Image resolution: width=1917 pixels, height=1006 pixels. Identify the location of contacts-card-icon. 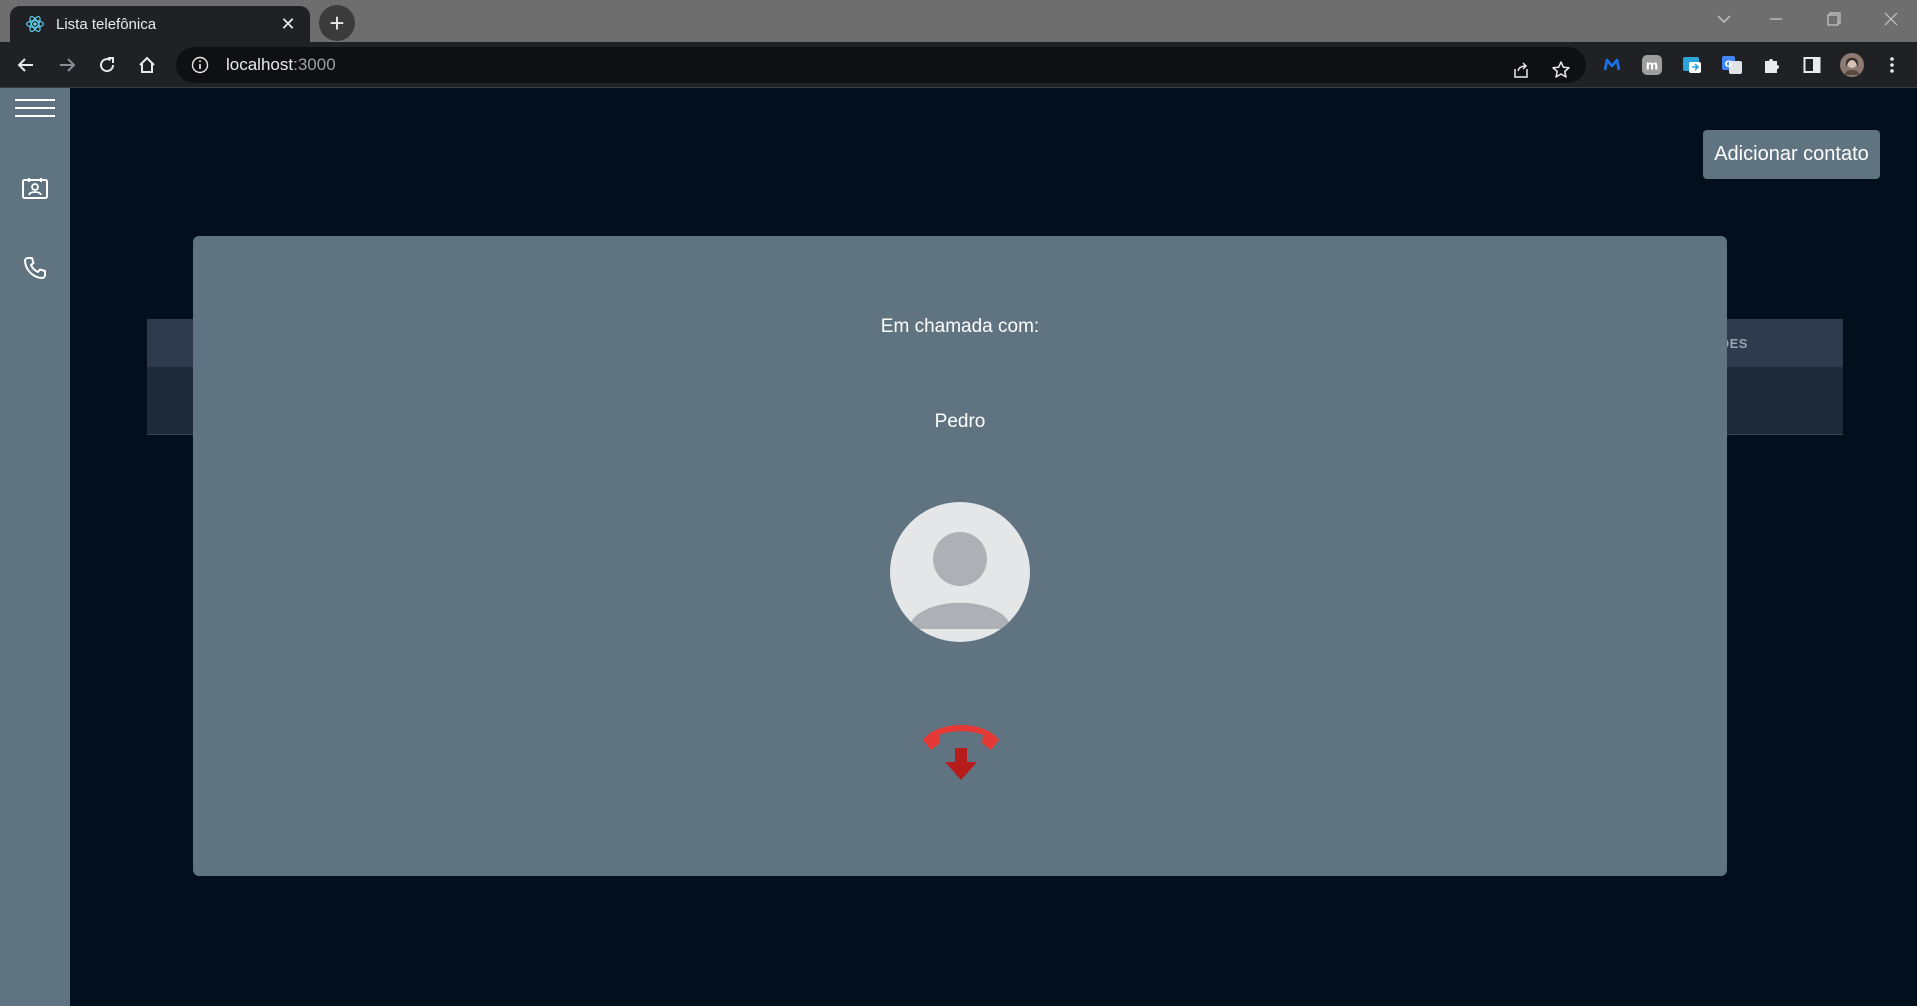
(35, 188).